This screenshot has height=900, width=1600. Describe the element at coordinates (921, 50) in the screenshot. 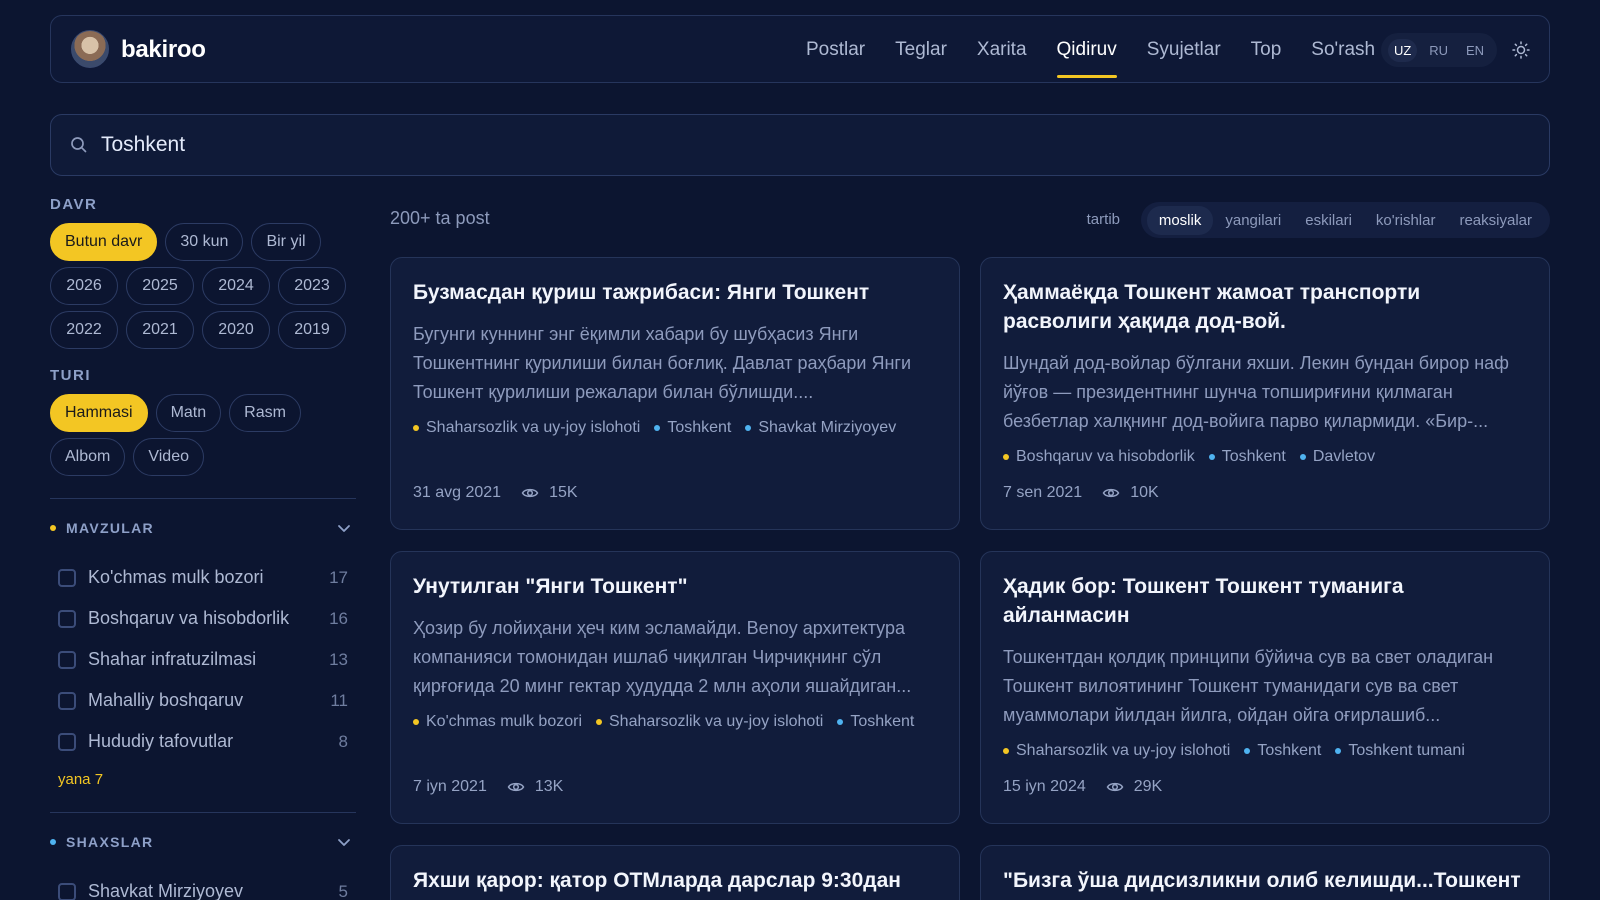

I see `nav-teglar: Teglar` at that location.